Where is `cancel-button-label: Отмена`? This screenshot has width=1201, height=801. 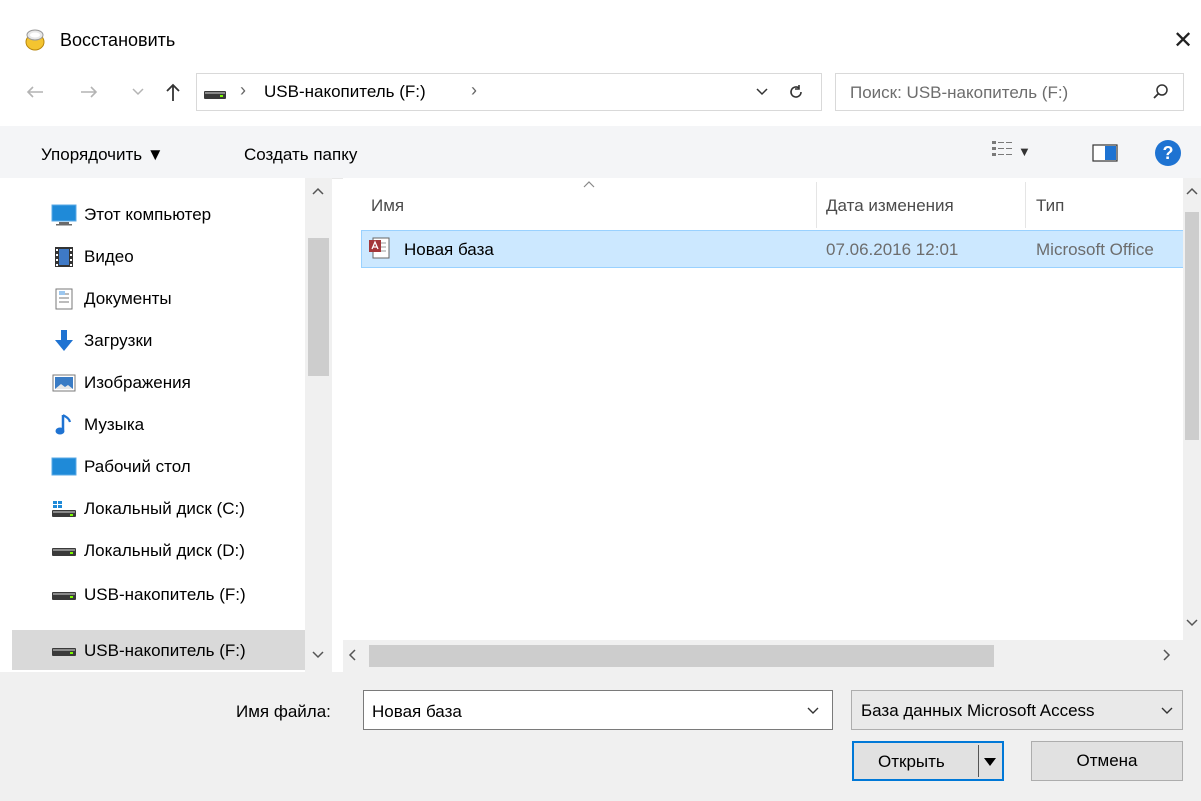
cancel-button-label: Отмена is located at coordinates (1107, 760).